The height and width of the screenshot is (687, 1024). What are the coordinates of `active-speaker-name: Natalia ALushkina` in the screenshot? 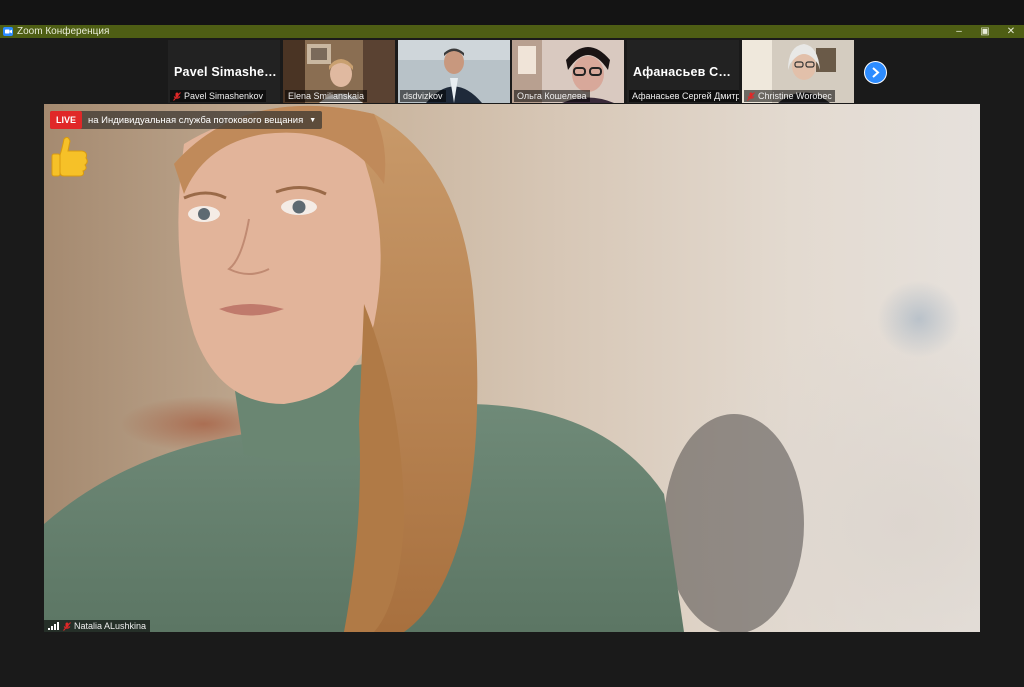 It's located at (110, 626).